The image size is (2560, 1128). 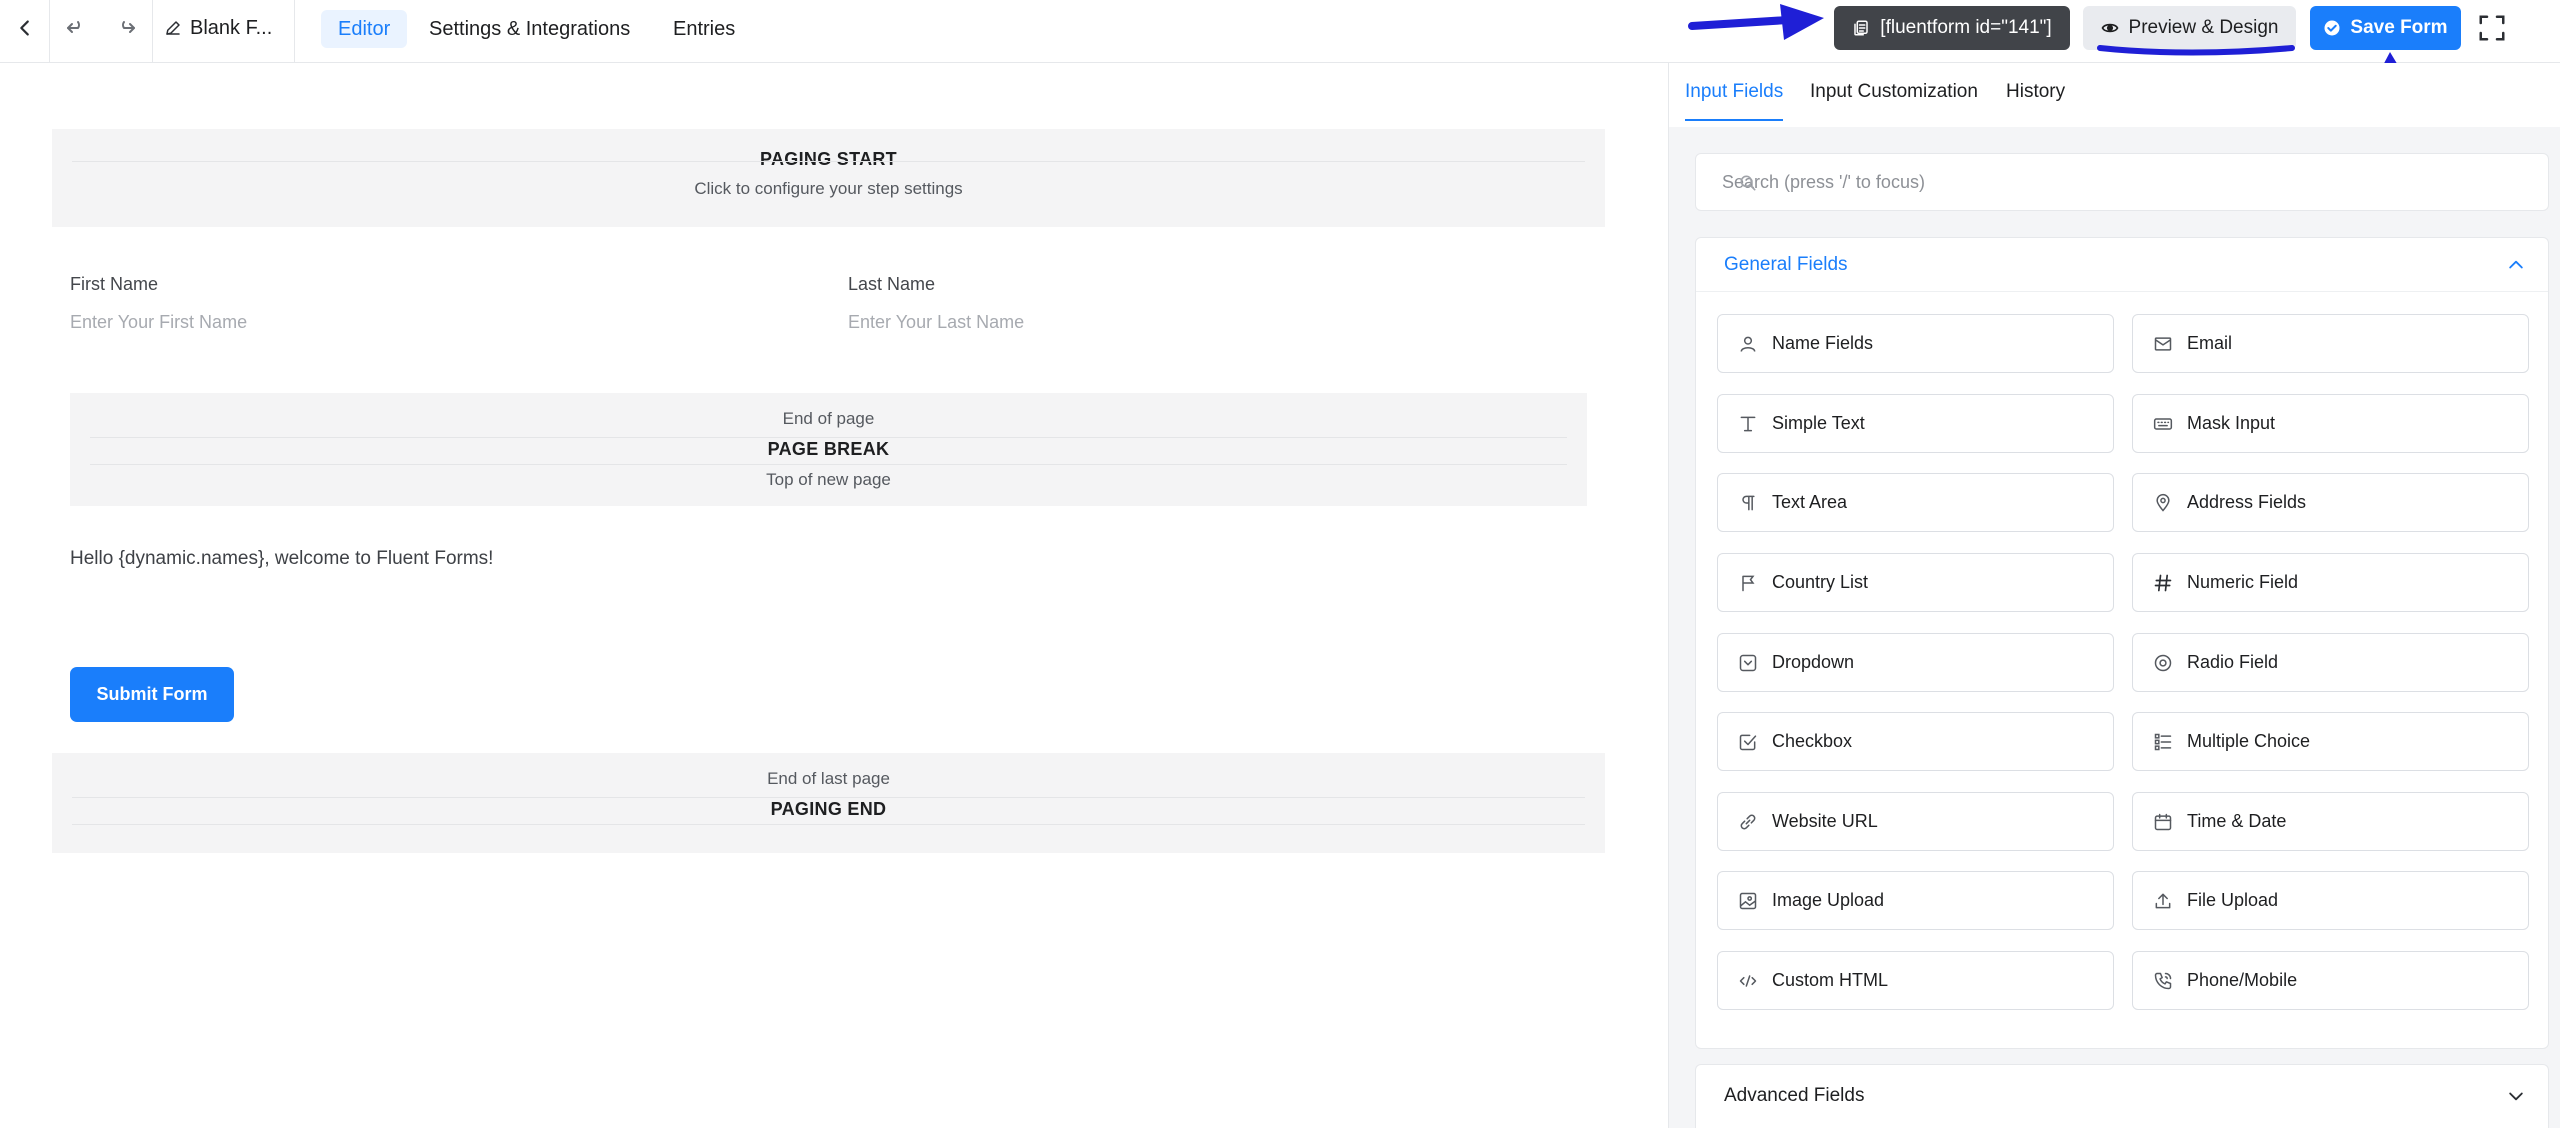 I want to click on advanced-fields-section: Advanced Fields, so click(x=2122, y=1096).